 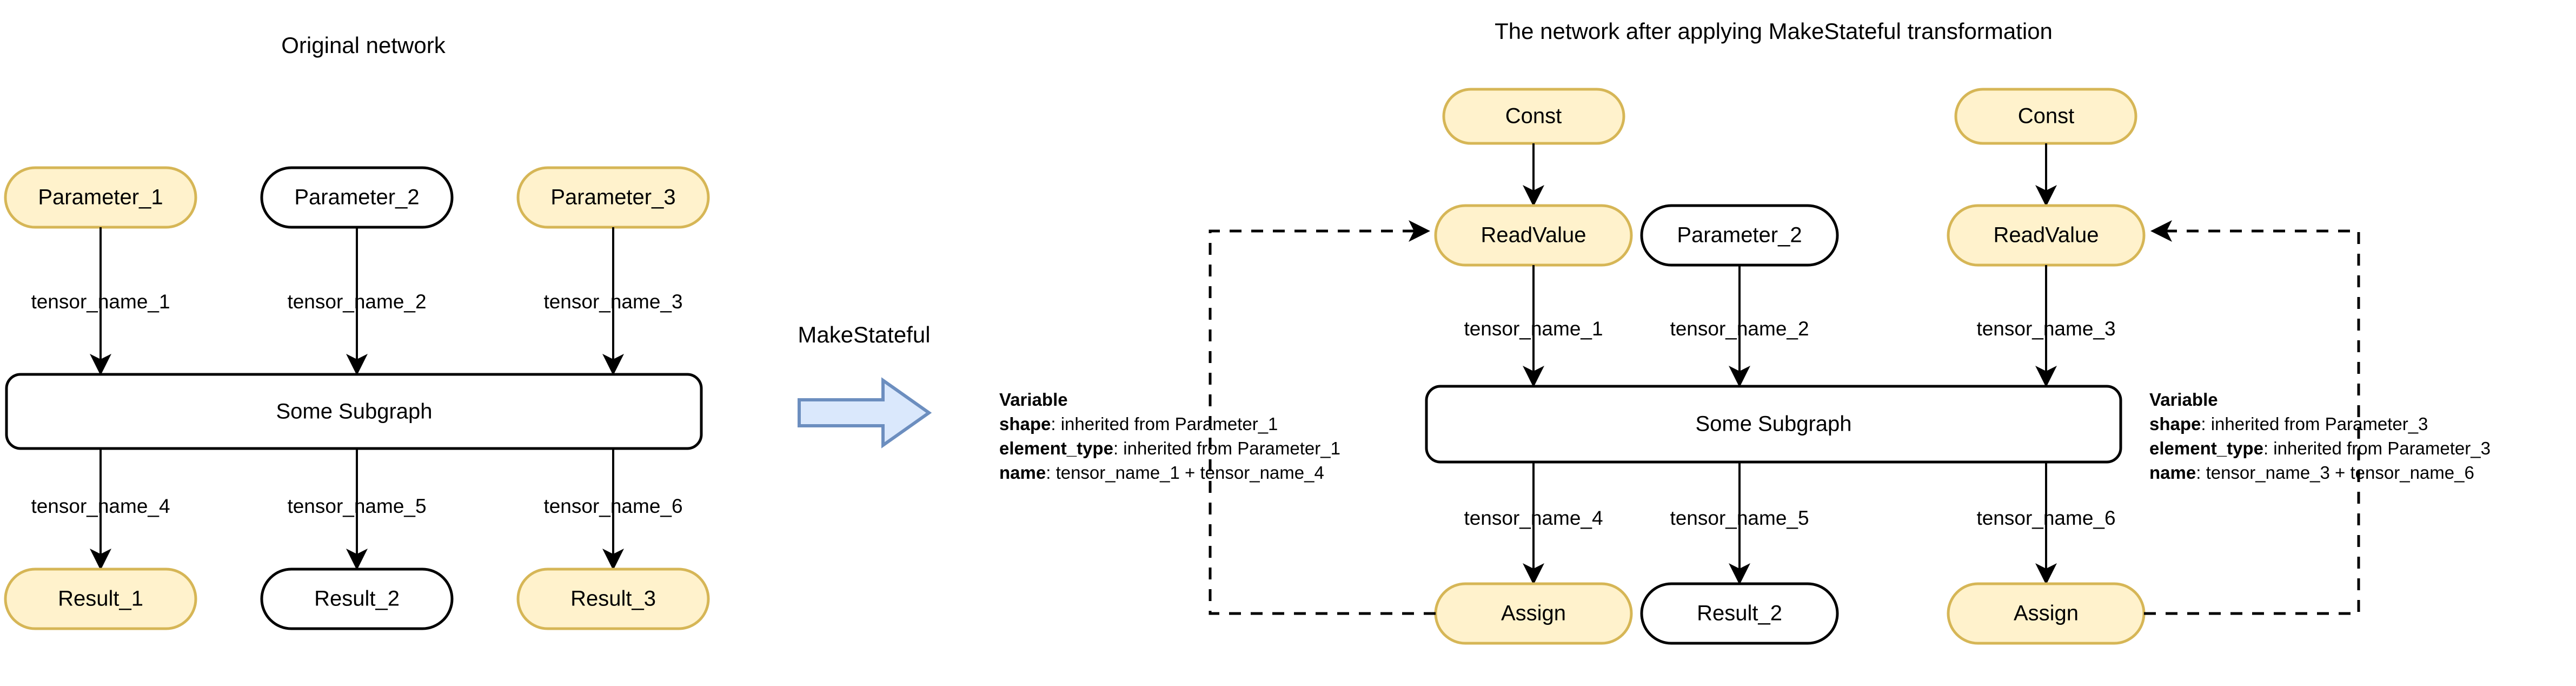 I want to click on left-output-node-result-1: Result_1, so click(x=100, y=599).